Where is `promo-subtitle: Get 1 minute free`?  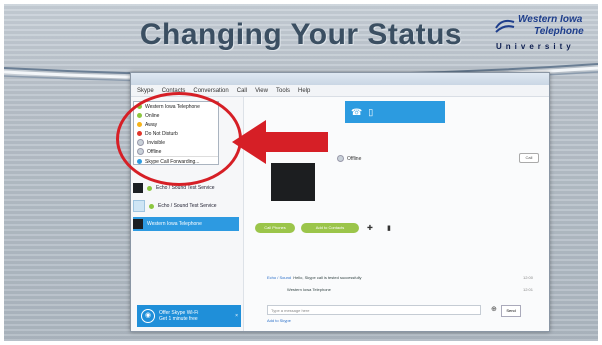 promo-subtitle: Get 1 minute free is located at coordinates (178, 319).